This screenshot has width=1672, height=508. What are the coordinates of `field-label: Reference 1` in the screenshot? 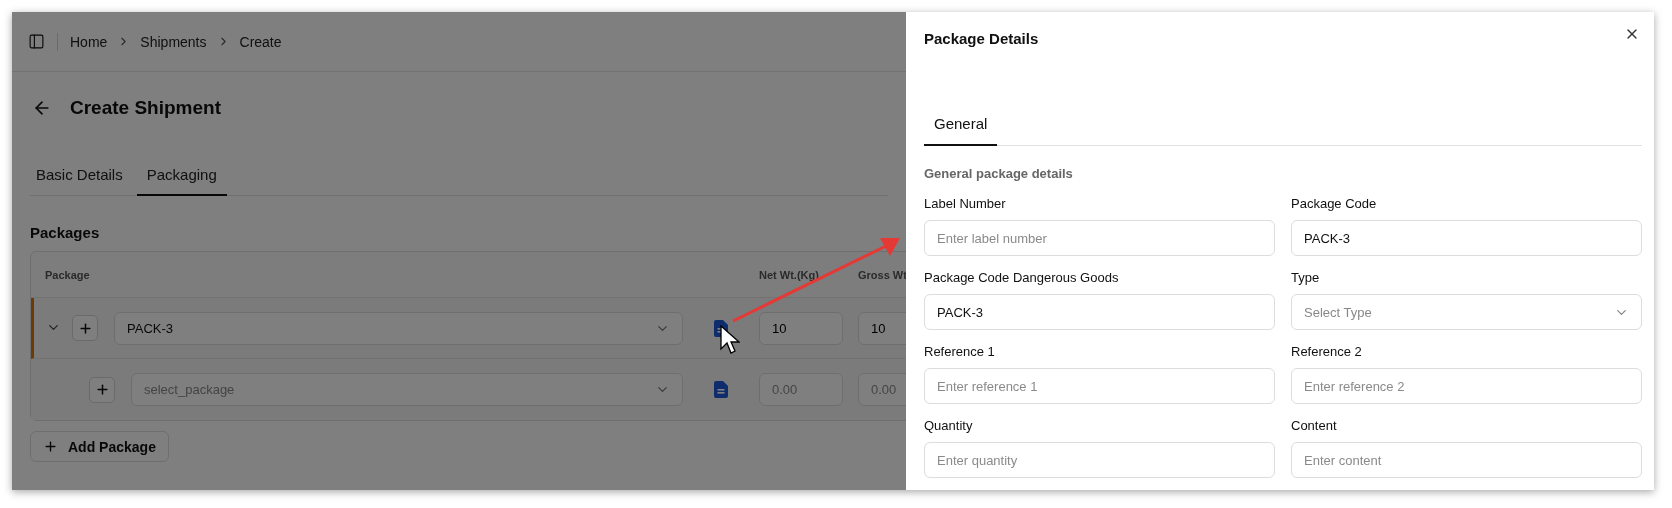 It's located at (960, 351).